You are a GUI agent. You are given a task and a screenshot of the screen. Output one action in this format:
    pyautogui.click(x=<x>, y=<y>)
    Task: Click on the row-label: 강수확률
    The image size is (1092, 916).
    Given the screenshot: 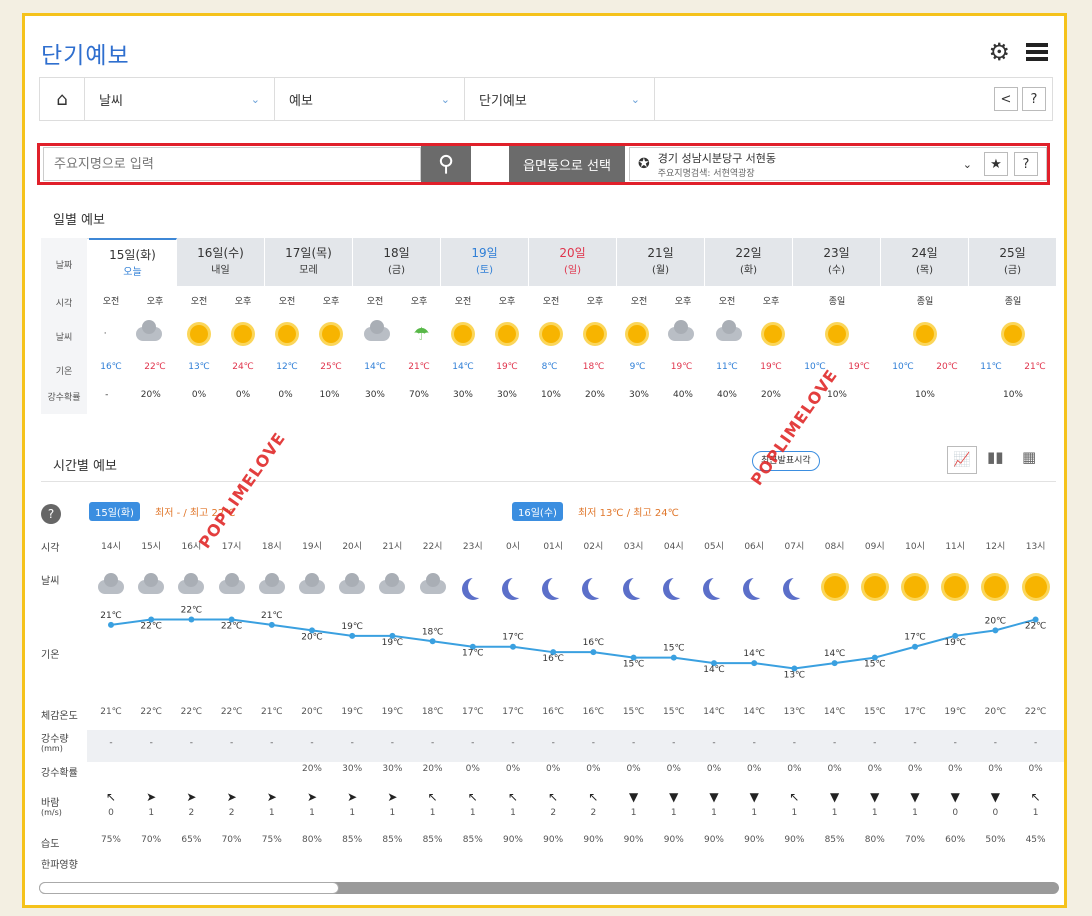 What is the action you would take?
    pyautogui.click(x=59, y=773)
    